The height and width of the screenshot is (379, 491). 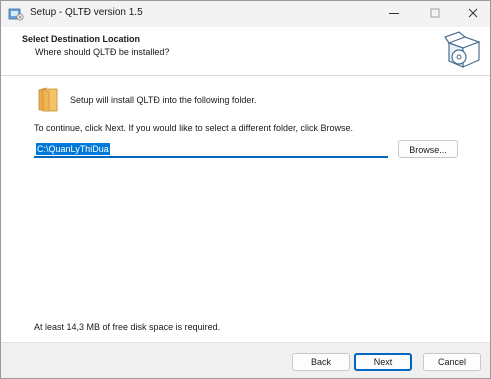 What do you see at coordinates (462, 49) in the screenshot?
I see `setup-box-cd-icon` at bounding box center [462, 49].